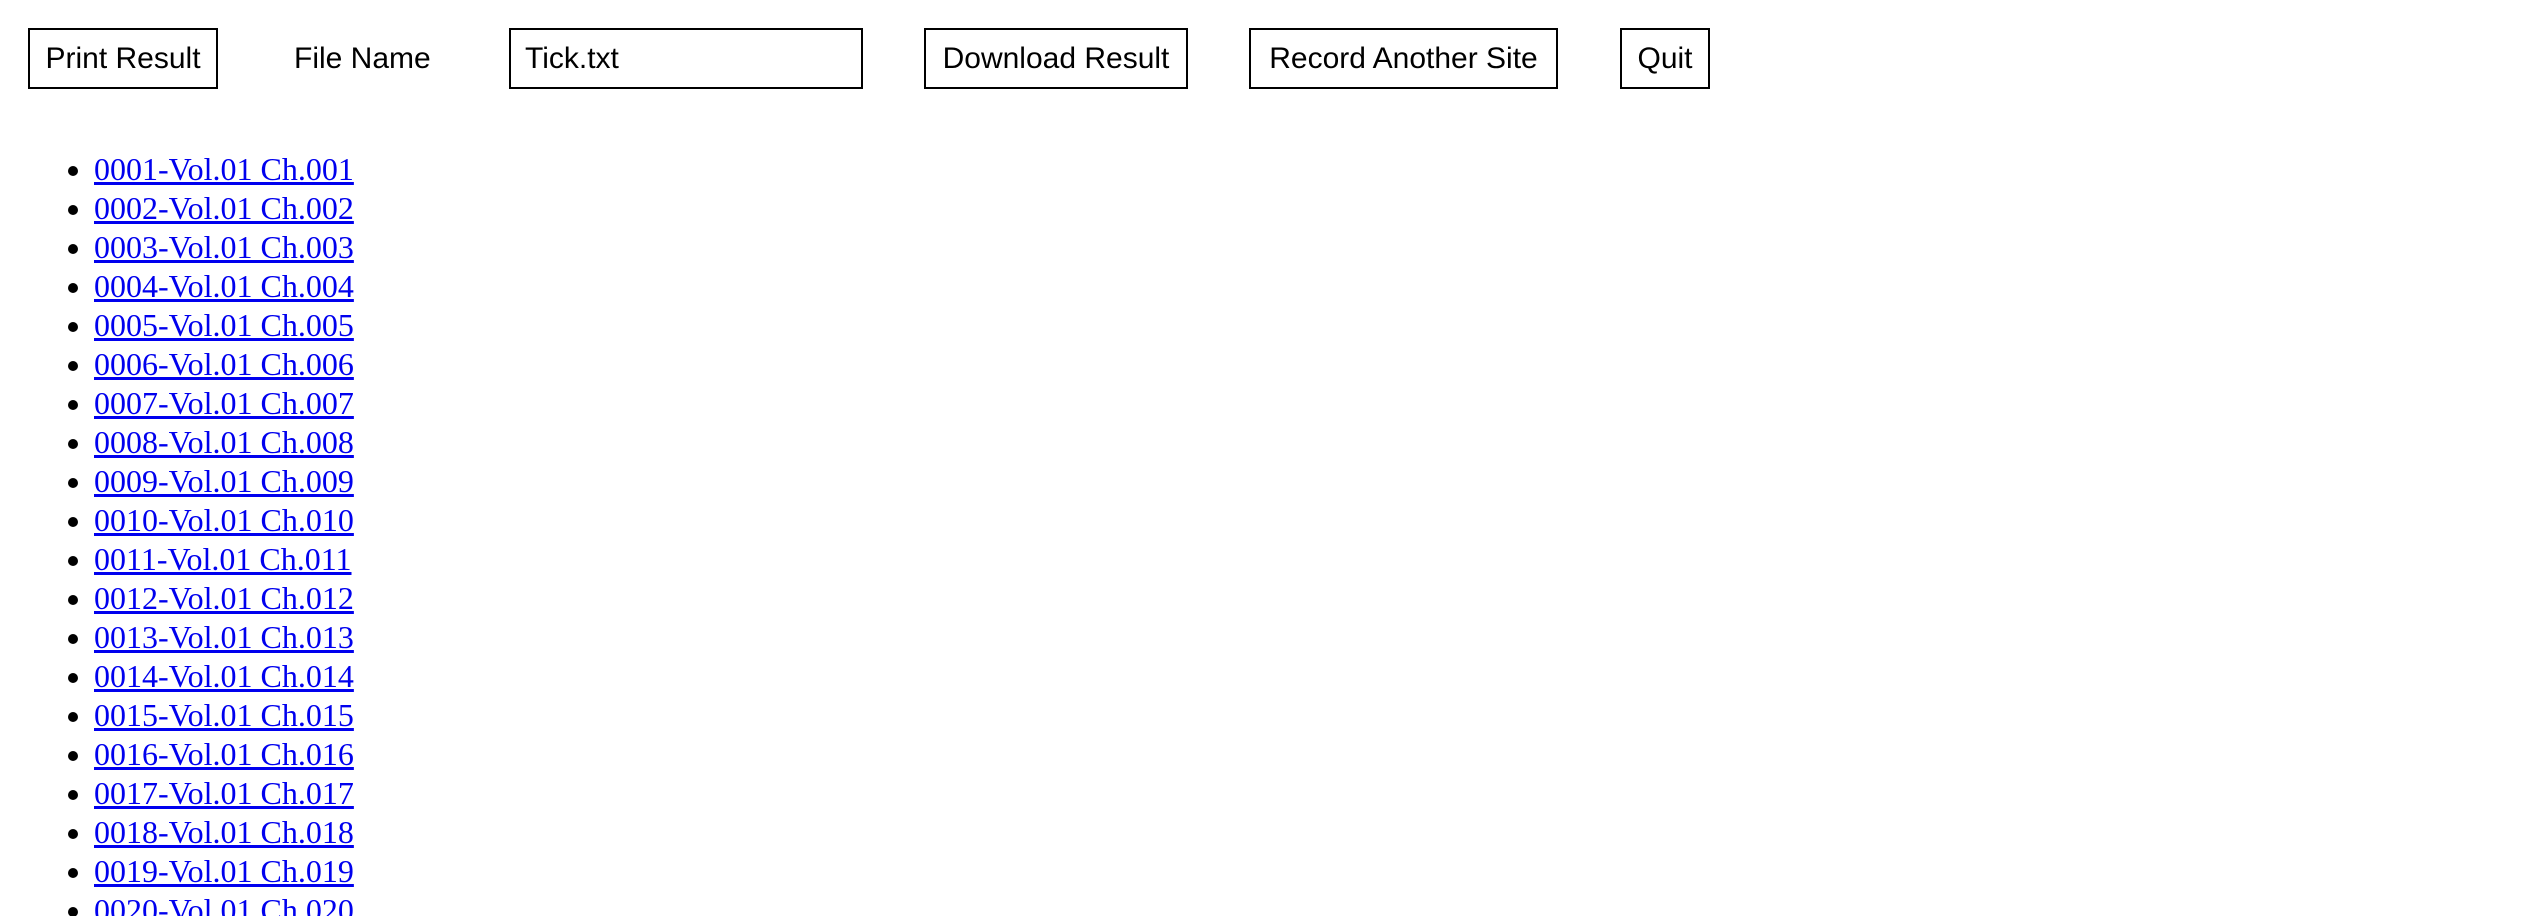 This screenshot has width=2546, height=916. I want to click on chapter-link: 0011-Vol.01 Ch.011, so click(223, 559).